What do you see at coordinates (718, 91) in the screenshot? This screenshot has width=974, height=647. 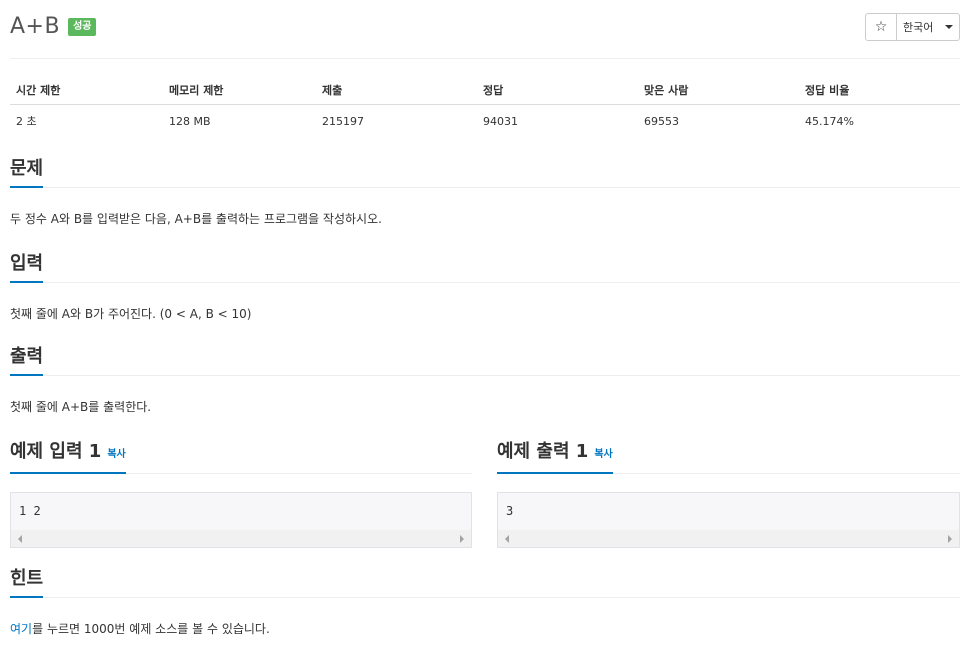 I see `header-solved-users: 맞은 사람` at bounding box center [718, 91].